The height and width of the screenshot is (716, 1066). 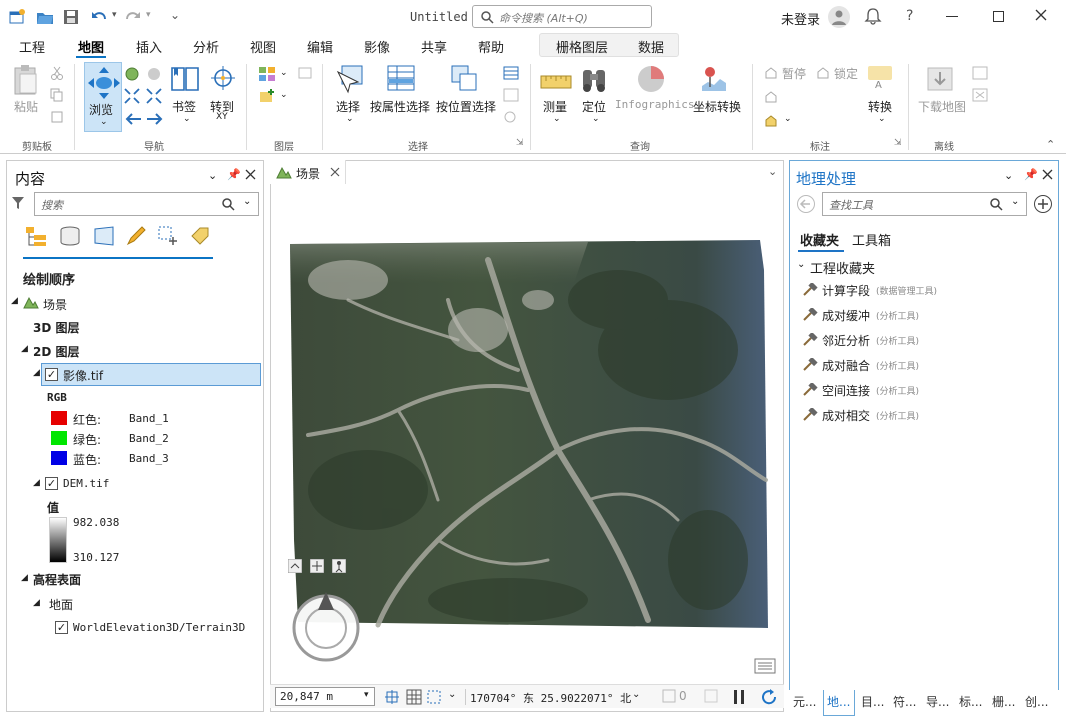 I want to click on download-map-button: 下载地图, so click(x=942, y=106).